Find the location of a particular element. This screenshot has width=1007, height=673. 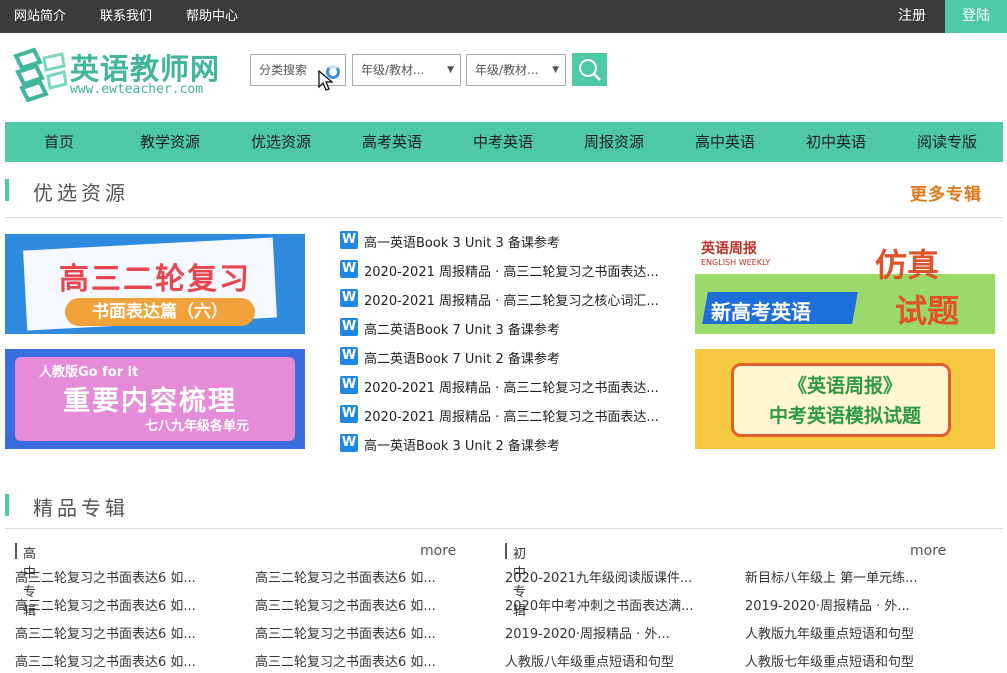

banner-subtitle: 中考英语模拟试题 is located at coordinates (844, 416).